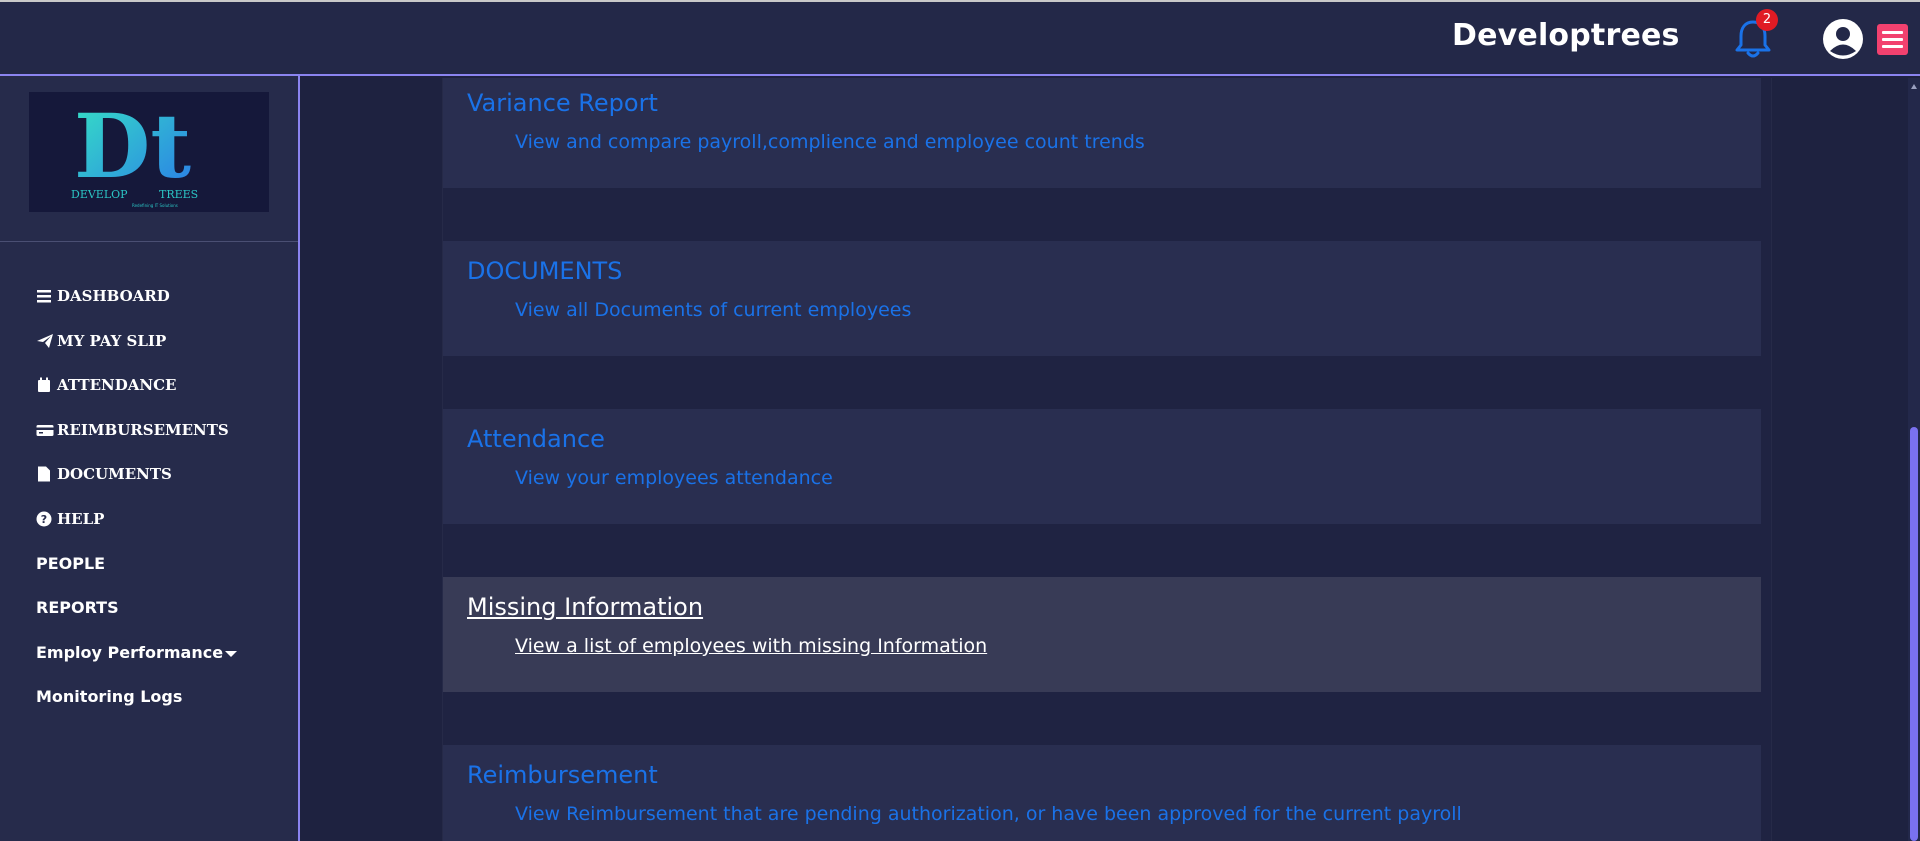  I want to click on report-title: Missing Information, so click(585, 607).